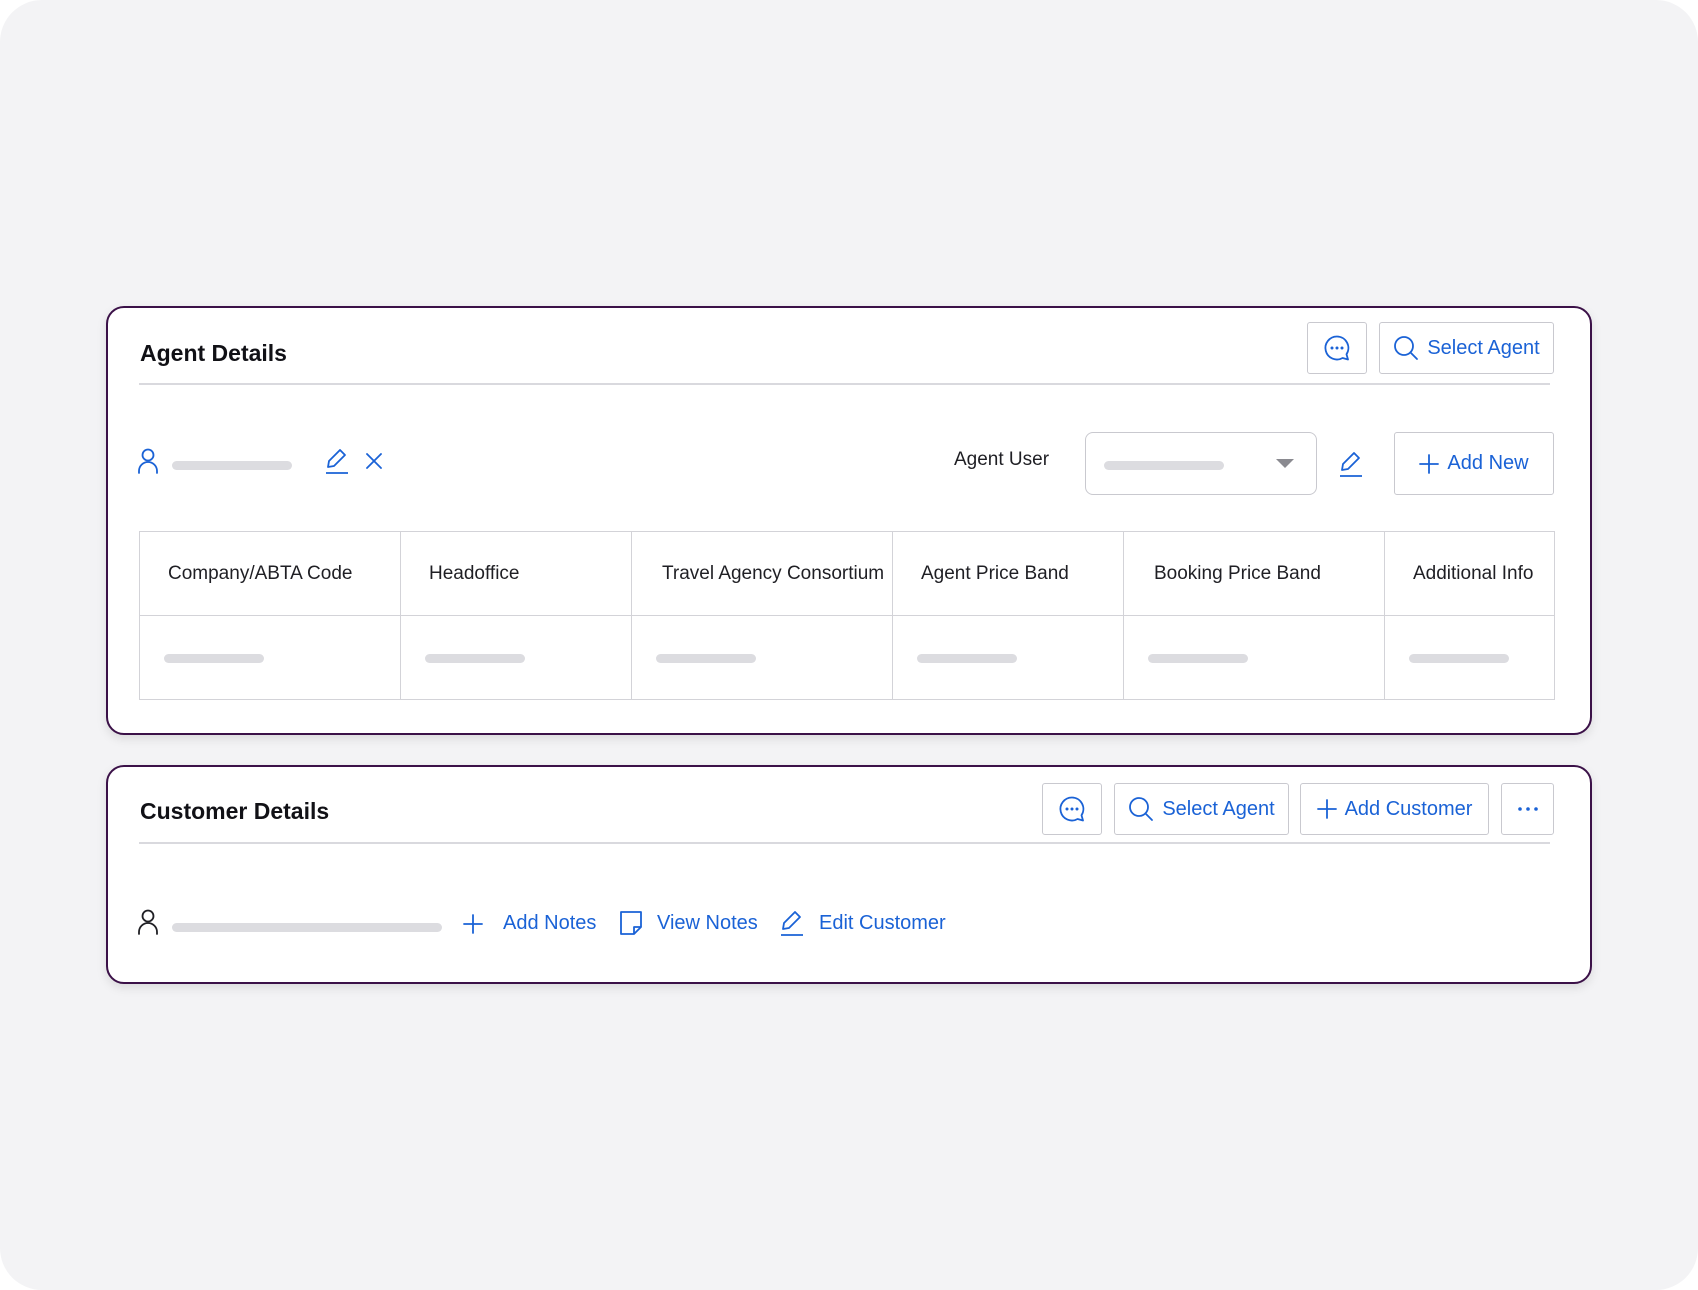 The image size is (1698, 1290). I want to click on table-row, so click(847, 657).